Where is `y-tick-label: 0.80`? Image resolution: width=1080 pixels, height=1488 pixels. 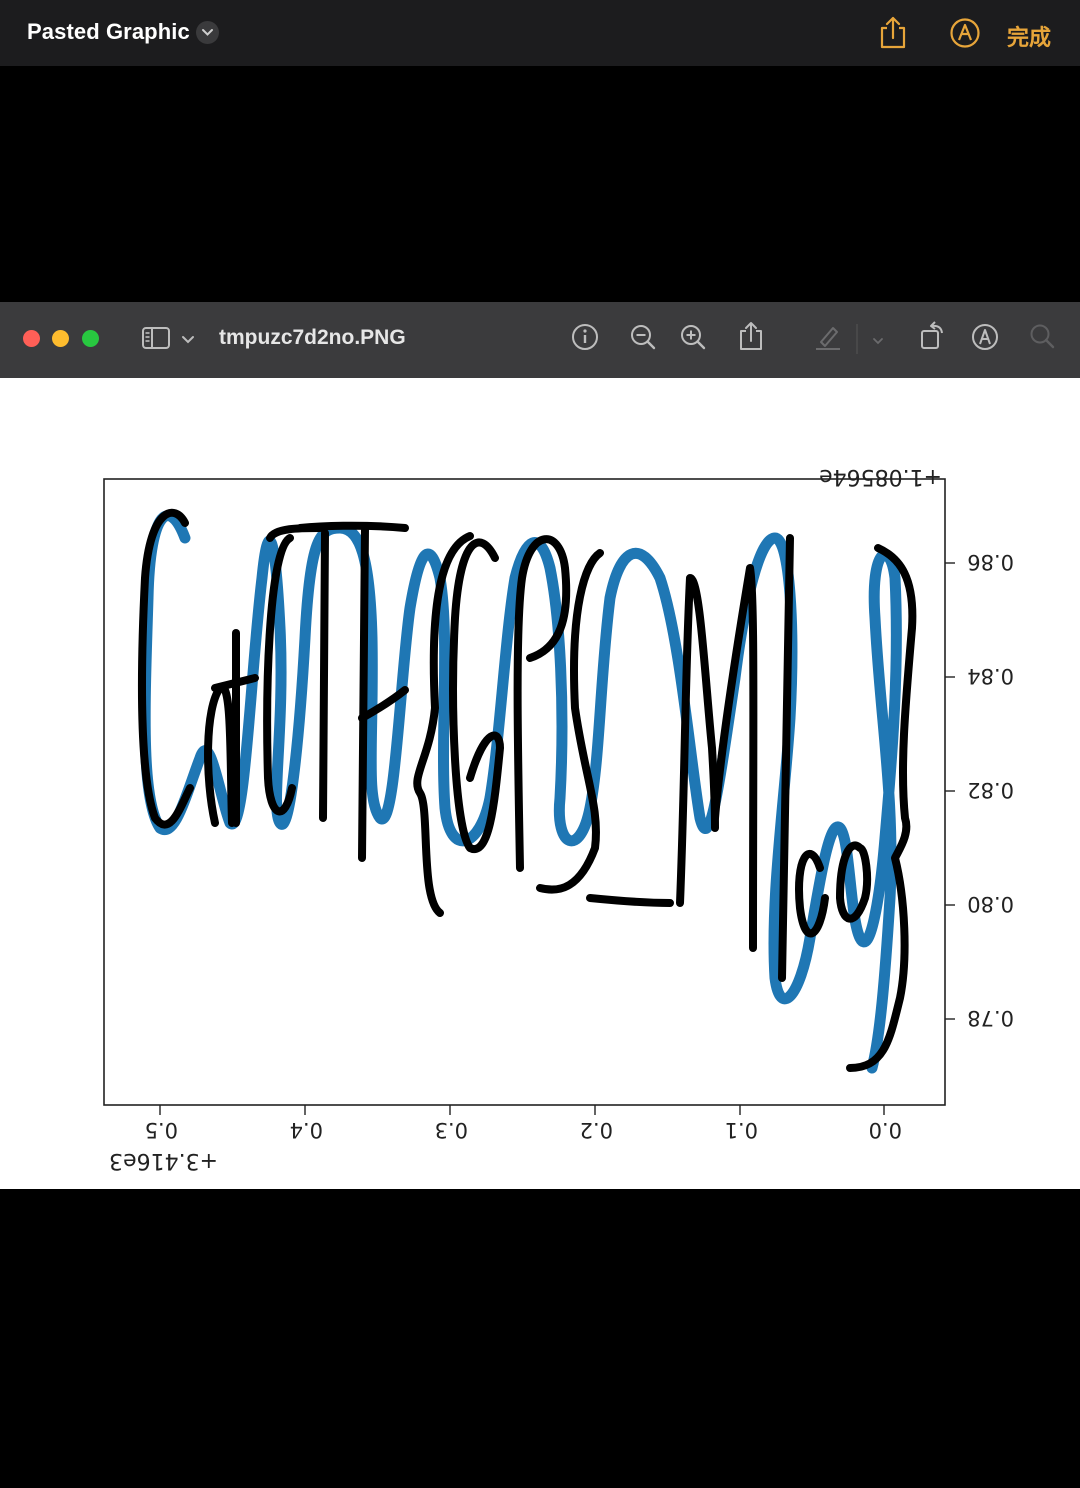
y-tick-label: 0.80 is located at coordinates (990, 904).